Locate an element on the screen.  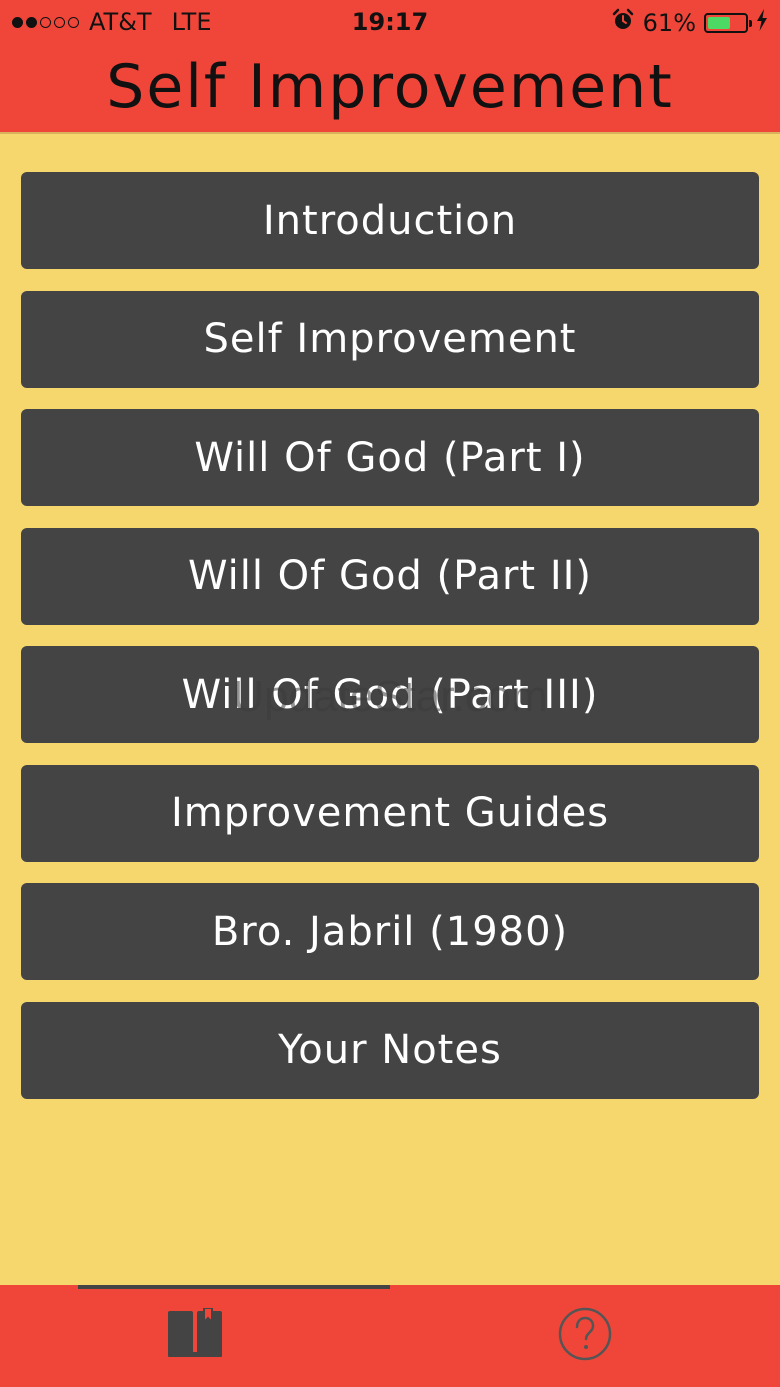
page-title: Self Improvement is located at coordinates (390, 87).